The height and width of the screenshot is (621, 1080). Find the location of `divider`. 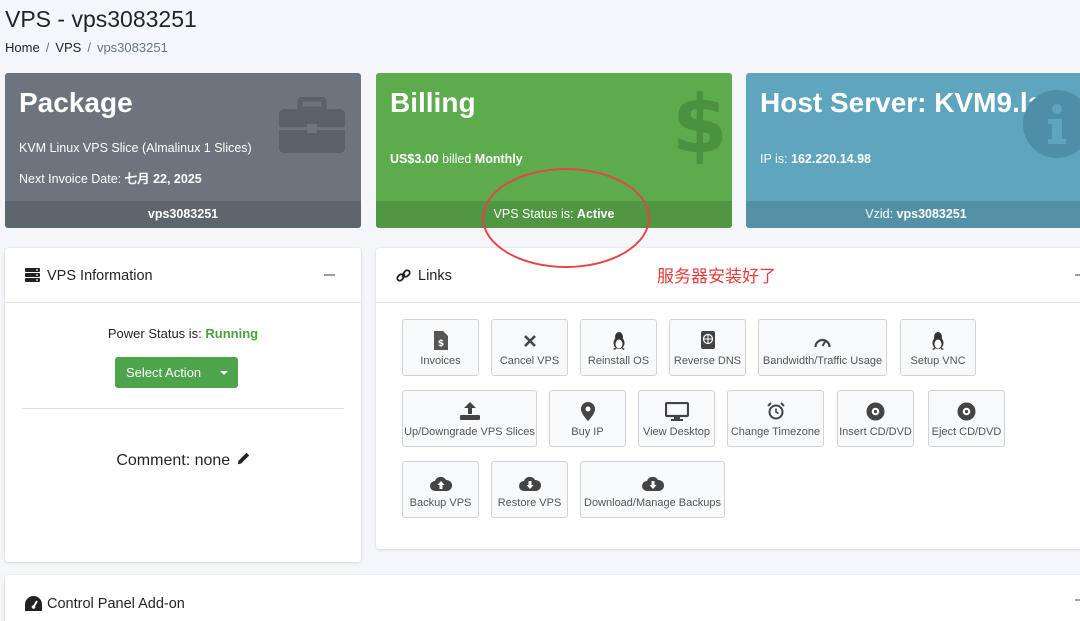

divider is located at coordinates (183, 408).